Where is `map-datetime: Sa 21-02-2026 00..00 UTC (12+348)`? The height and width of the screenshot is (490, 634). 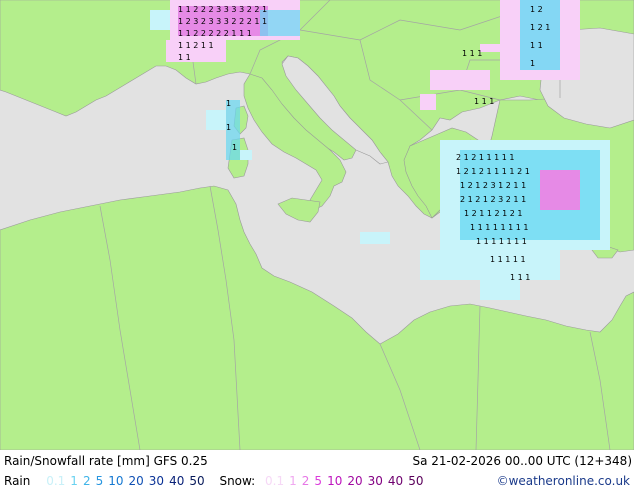
map-datetime: Sa 21-02-2026 00..00 UTC (12+348) is located at coordinates (522, 461).